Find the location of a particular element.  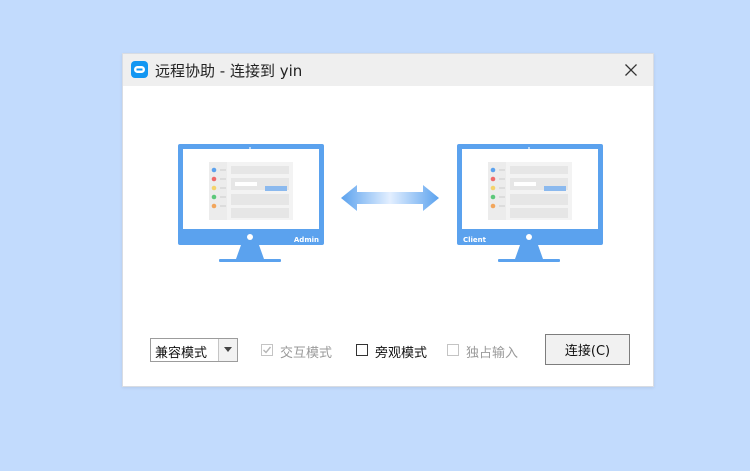

mode-select-dropdown-button is located at coordinates (227, 350).